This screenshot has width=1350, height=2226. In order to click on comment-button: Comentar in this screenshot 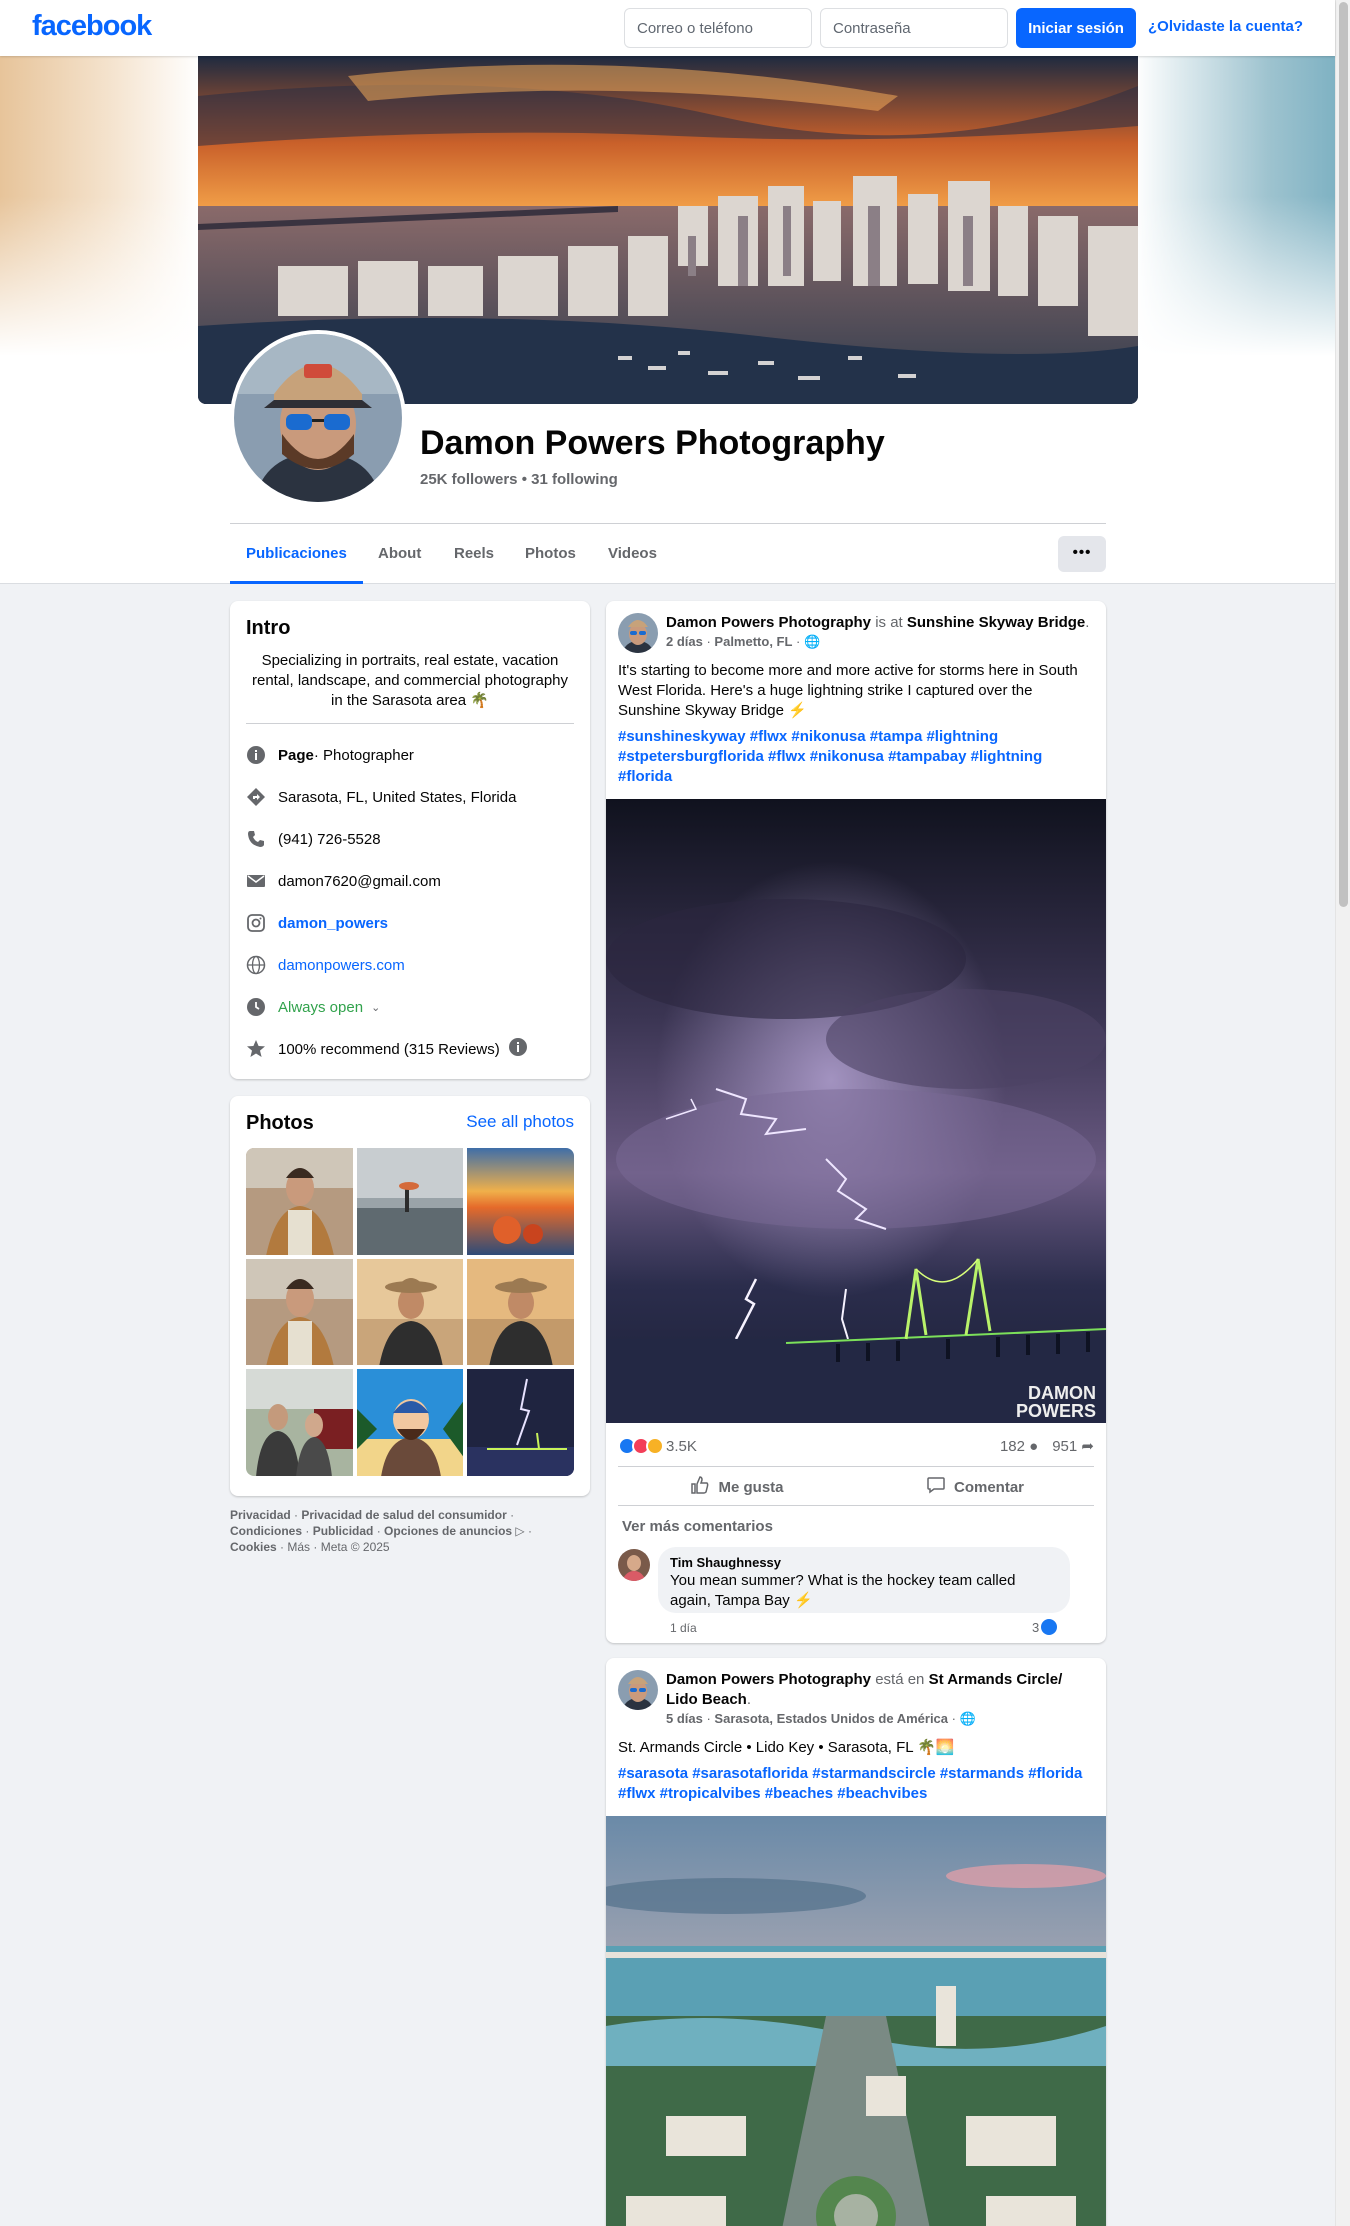, I will do `click(975, 1487)`.